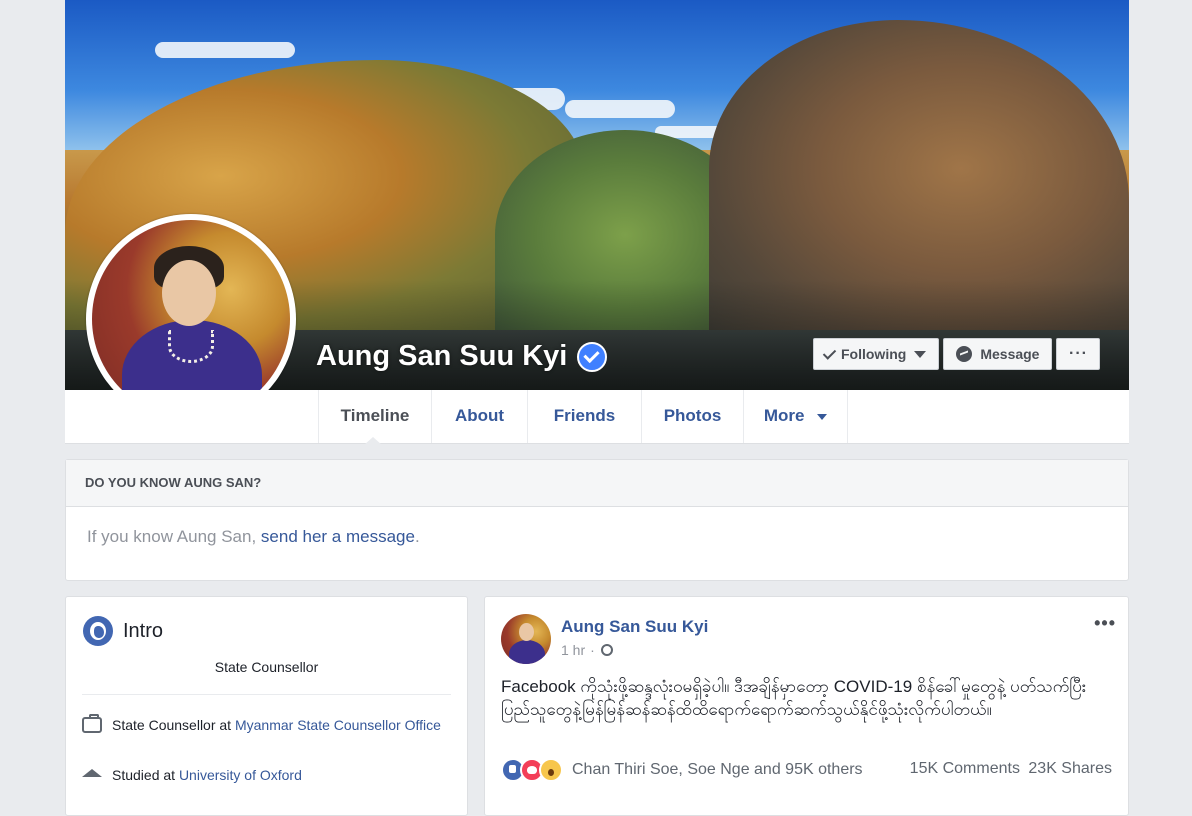  I want to click on following-label: Following, so click(874, 354).